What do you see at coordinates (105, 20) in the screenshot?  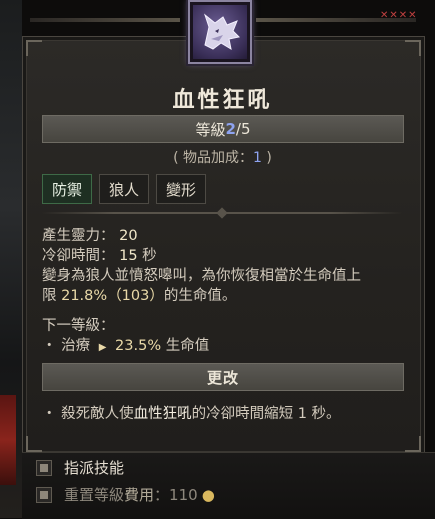 I see `top-border-left` at bounding box center [105, 20].